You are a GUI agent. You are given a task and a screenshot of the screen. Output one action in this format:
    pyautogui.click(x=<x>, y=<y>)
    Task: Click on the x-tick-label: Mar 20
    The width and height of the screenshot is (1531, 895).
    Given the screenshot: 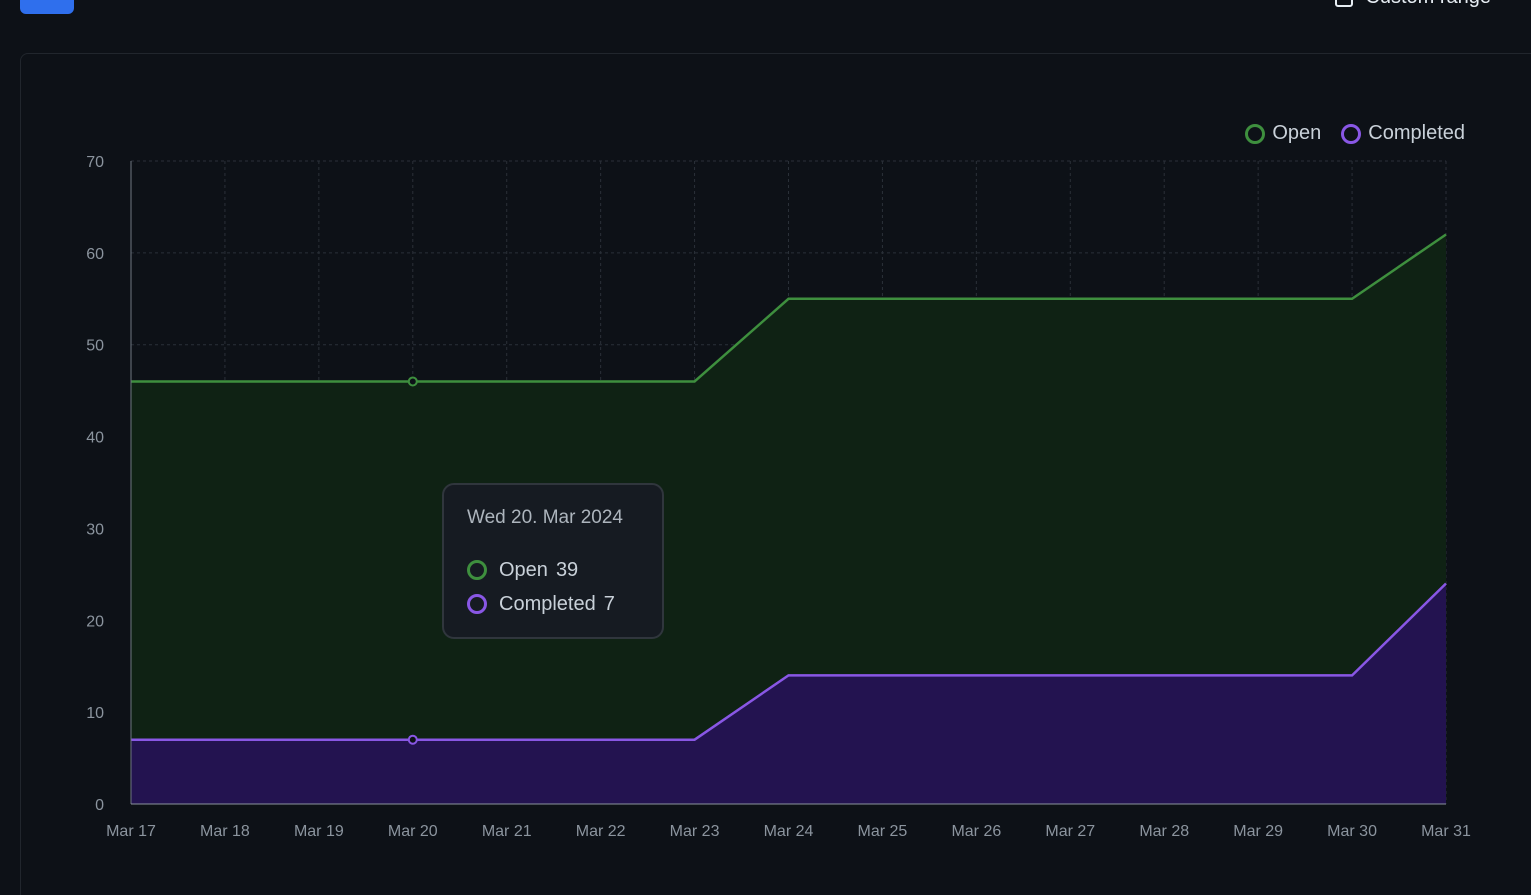 What is the action you would take?
    pyautogui.click(x=413, y=831)
    